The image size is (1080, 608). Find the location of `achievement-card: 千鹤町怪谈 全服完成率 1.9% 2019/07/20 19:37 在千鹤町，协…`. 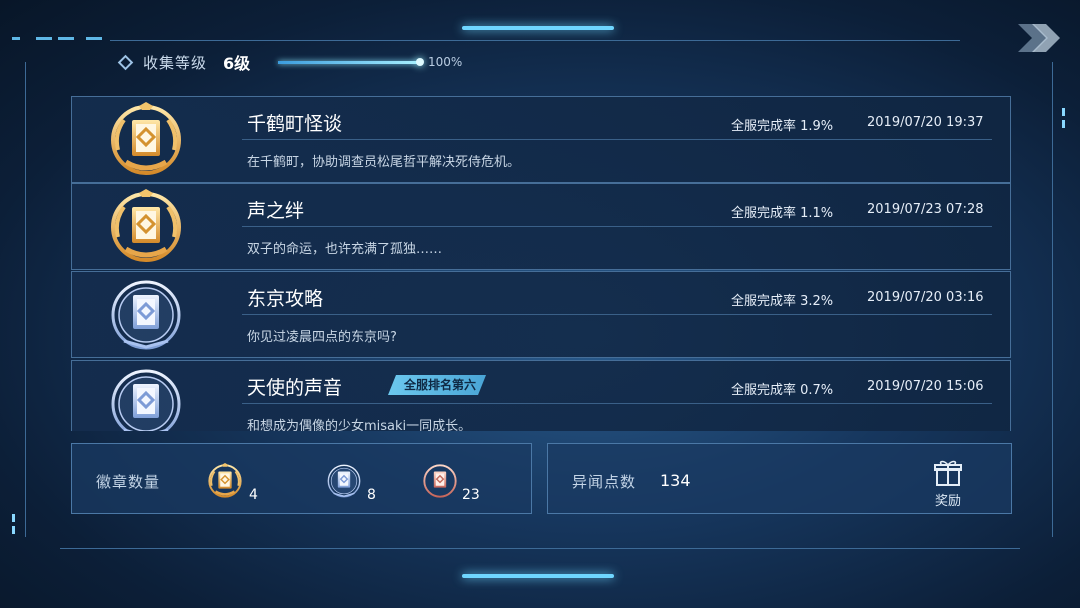

achievement-card: 千鹤町怪谈 全服完成率 1.9% 2019/07/20 19:37 在千鹤町，协… is located at coordinates (541, 139).